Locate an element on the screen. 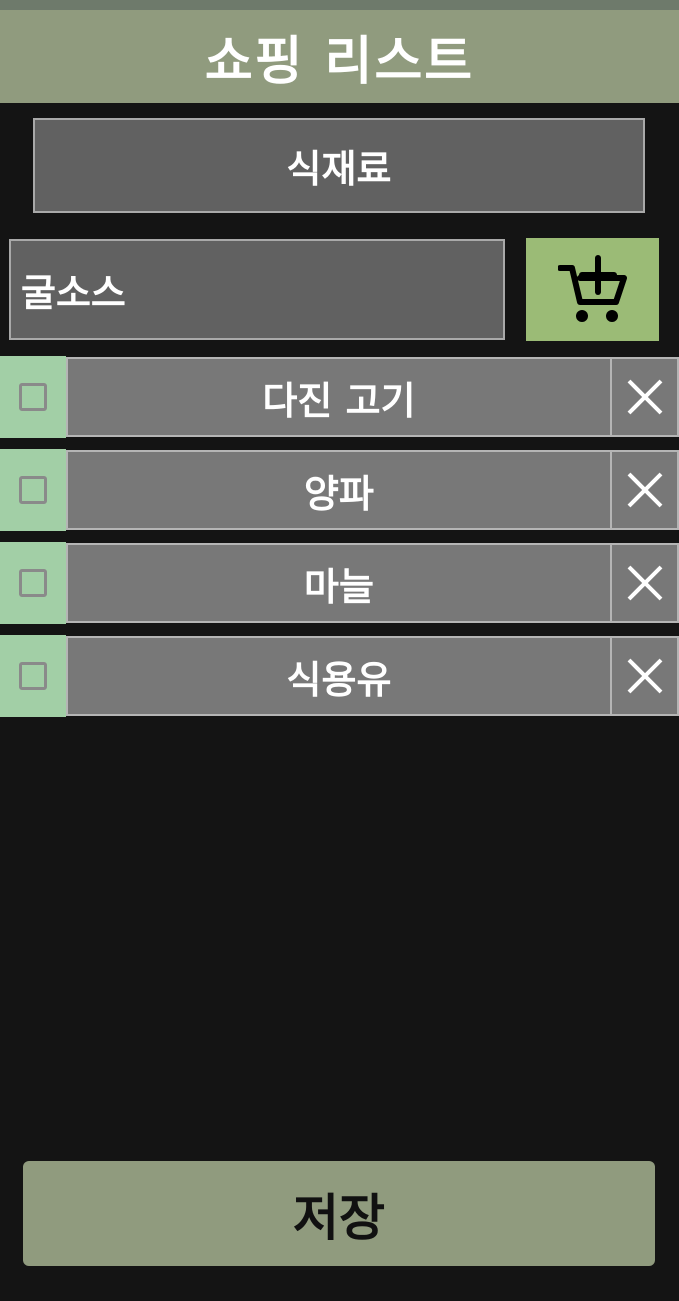 Image resolution: width=679 pixels, height=1301 pixels. list-item: 다진 고기 is located at coordinates (339, 397).